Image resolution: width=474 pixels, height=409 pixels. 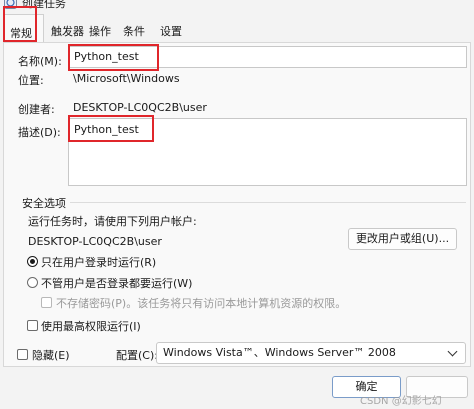 What do you see at coordinates (116, 283) in the screenshot?
I see `radio-run-whether-logged-label: 不管用户是否登录都要运行(W)` at bounding box center [116, 283].